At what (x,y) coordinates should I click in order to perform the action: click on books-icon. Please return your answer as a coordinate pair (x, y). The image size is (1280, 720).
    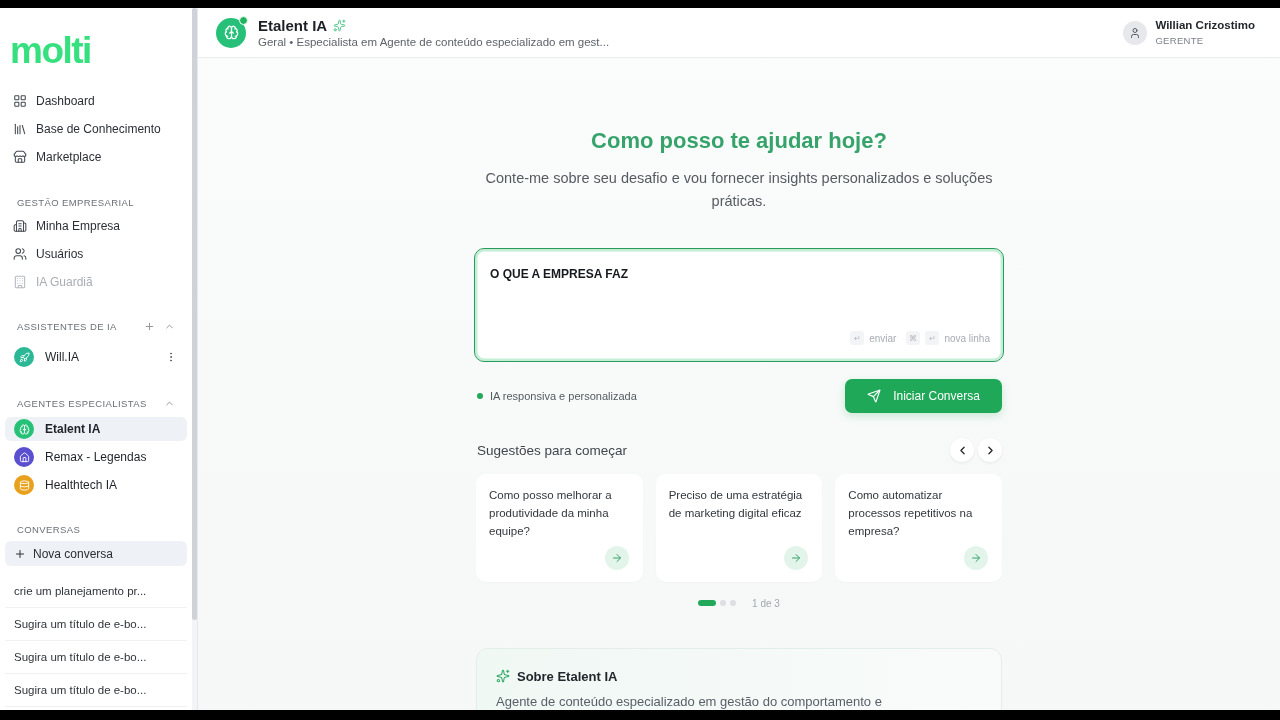
    Looking at the image, I should click on (20, 129).